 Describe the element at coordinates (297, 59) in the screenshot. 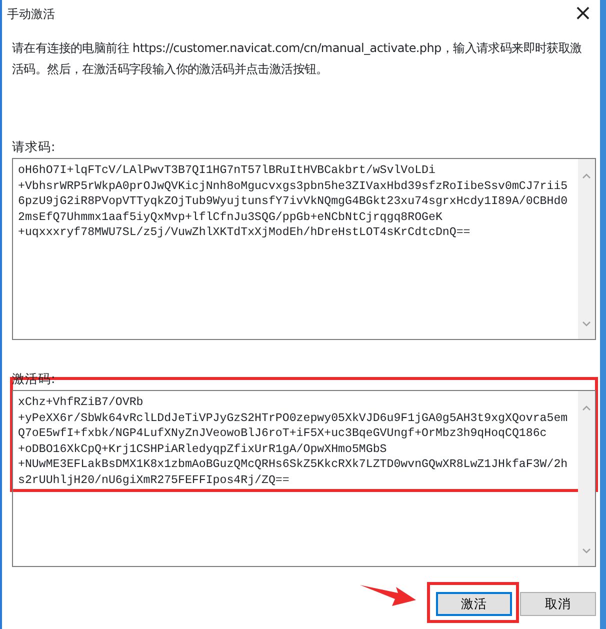

I see `instructions-text: 请在有连接的电脑前往 https://customer.navicat.com/cn/manual_activate.php，输入请求码来即时获取激活码。然后，在激活码字段输入你的激活码并点击激活按钮。` at that location.